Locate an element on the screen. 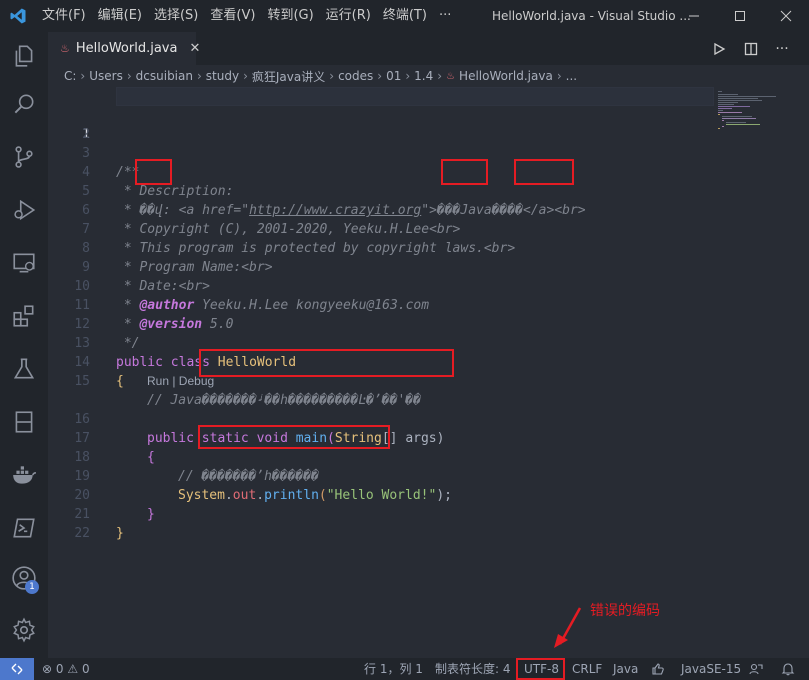 The width and height of the screenshot is (809, 680). line-number: 15 is located at coordinates (82, 381).